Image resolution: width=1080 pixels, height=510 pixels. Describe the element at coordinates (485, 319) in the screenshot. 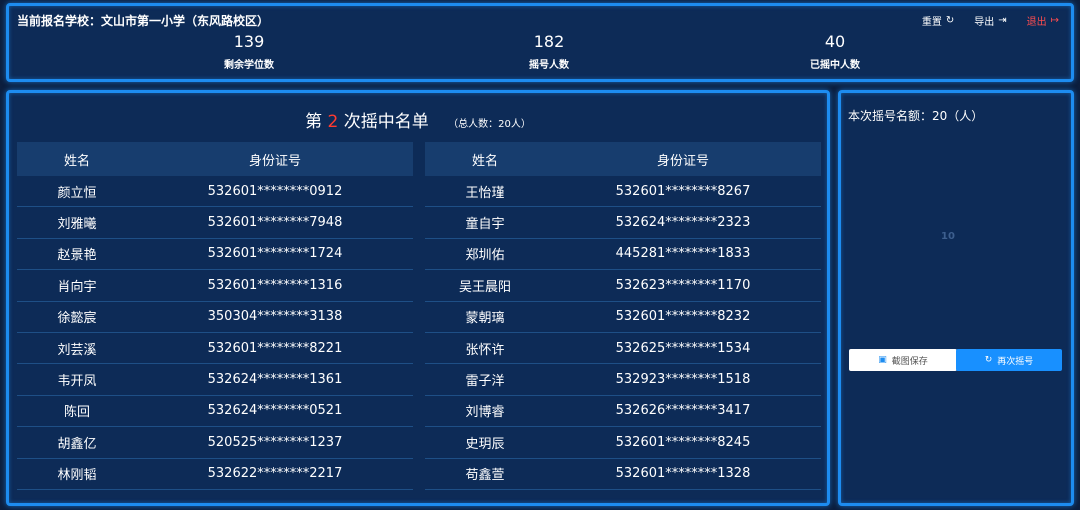

I see `student-name: 蒙朝璃` at that location.